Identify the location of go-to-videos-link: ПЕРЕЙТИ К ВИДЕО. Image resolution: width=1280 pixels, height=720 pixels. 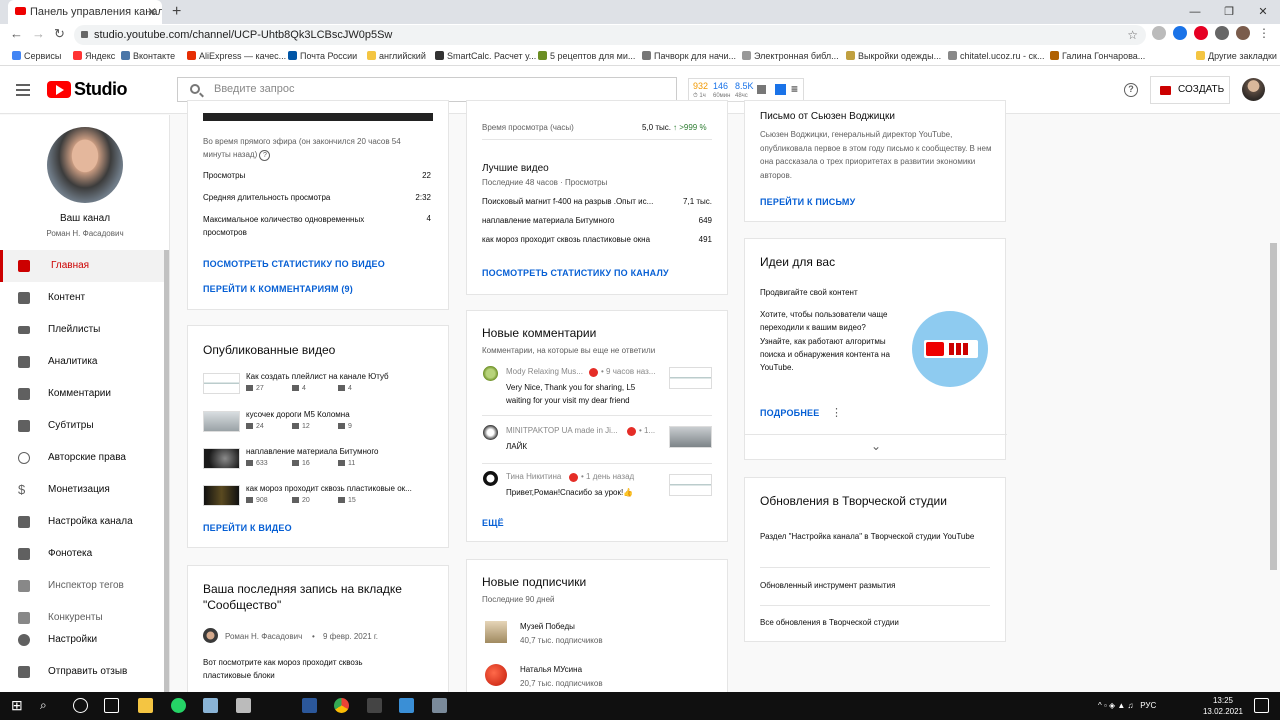
(247, 528).